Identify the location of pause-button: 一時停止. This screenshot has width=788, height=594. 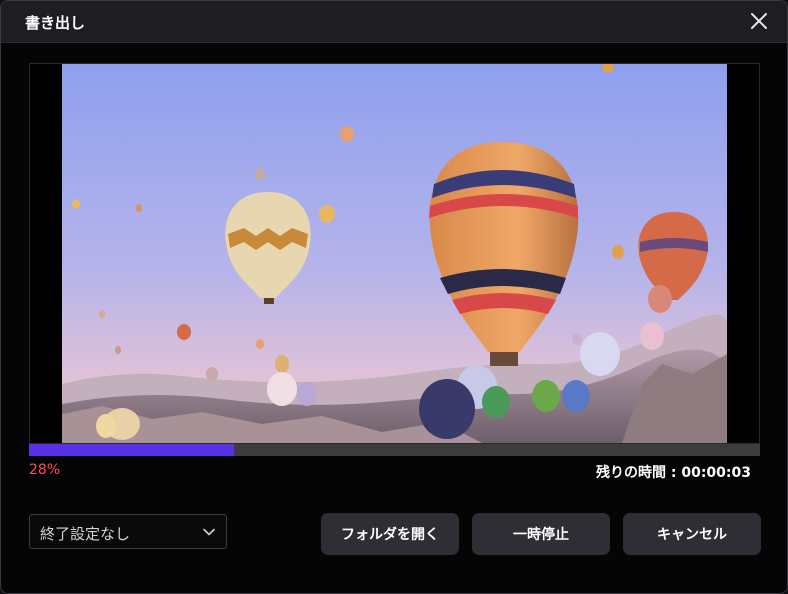
(541, 534).